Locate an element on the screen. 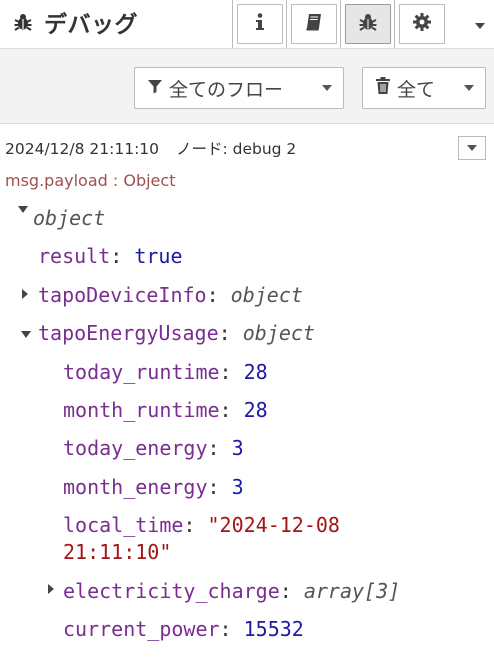 This screenshot has width=494, height=670. filter-icon is located at coordinates (155, 88).